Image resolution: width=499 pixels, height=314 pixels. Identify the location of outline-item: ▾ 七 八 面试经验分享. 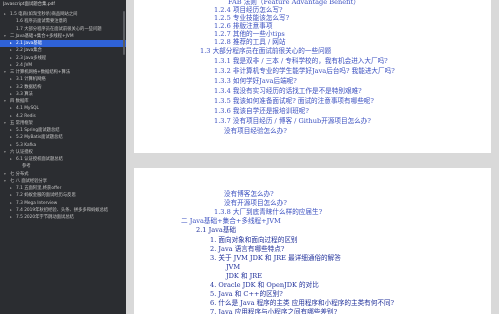
(63, 181).